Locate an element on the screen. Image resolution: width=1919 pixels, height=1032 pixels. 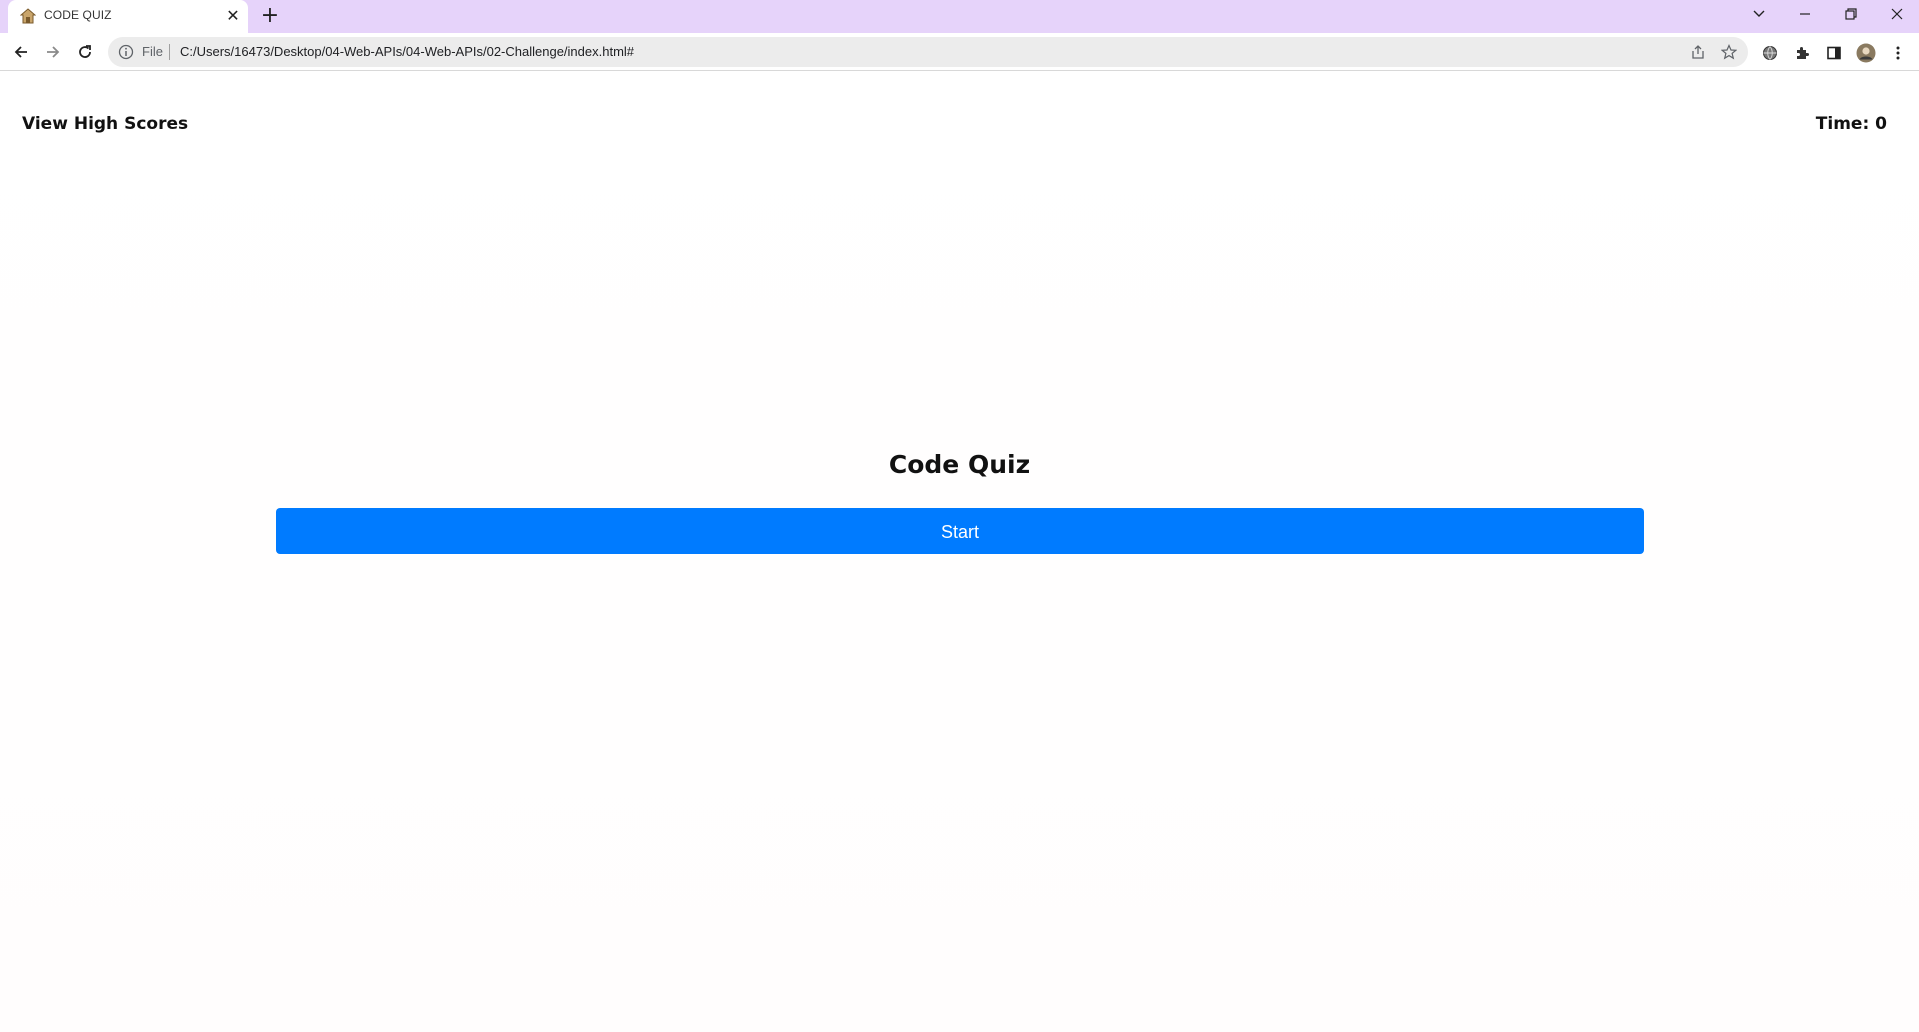
omnibox-divider is located at coordinates (169, 52).